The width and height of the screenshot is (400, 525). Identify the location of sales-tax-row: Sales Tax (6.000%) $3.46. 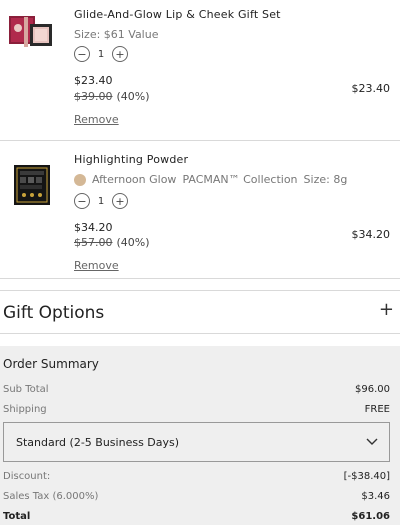
(196, 496).